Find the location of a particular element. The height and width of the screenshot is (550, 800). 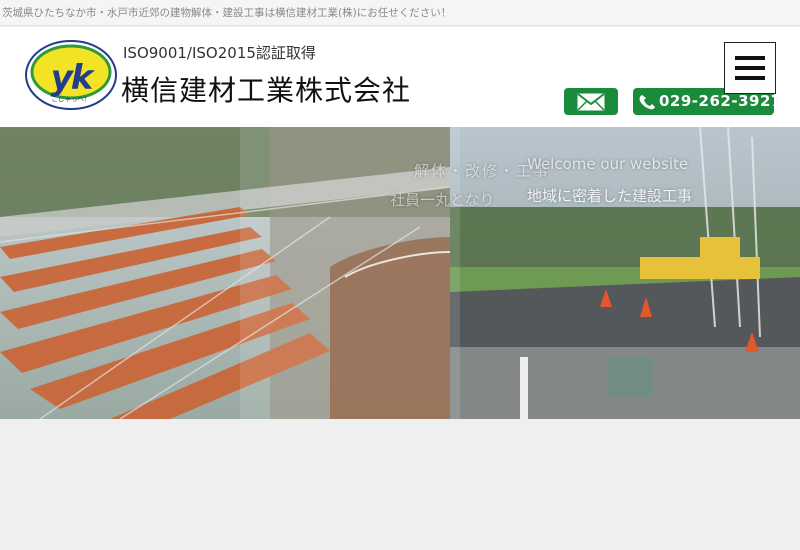

hero-caption-4: 地域に密着した建設工事 is located at coordinates (610, 196).